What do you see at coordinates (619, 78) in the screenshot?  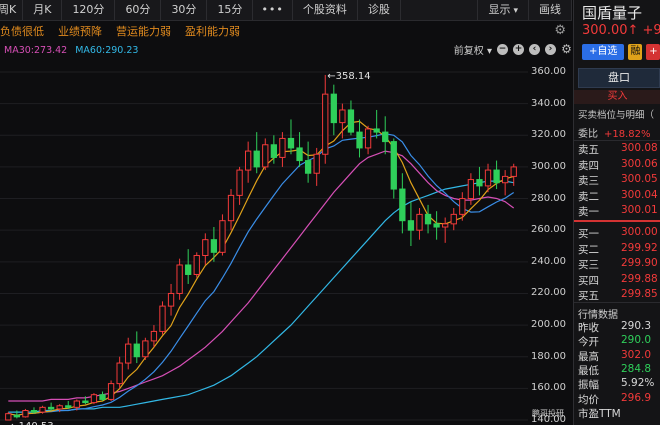 I see `tab-order-book: 盘口` at bounding box center [619, 78].